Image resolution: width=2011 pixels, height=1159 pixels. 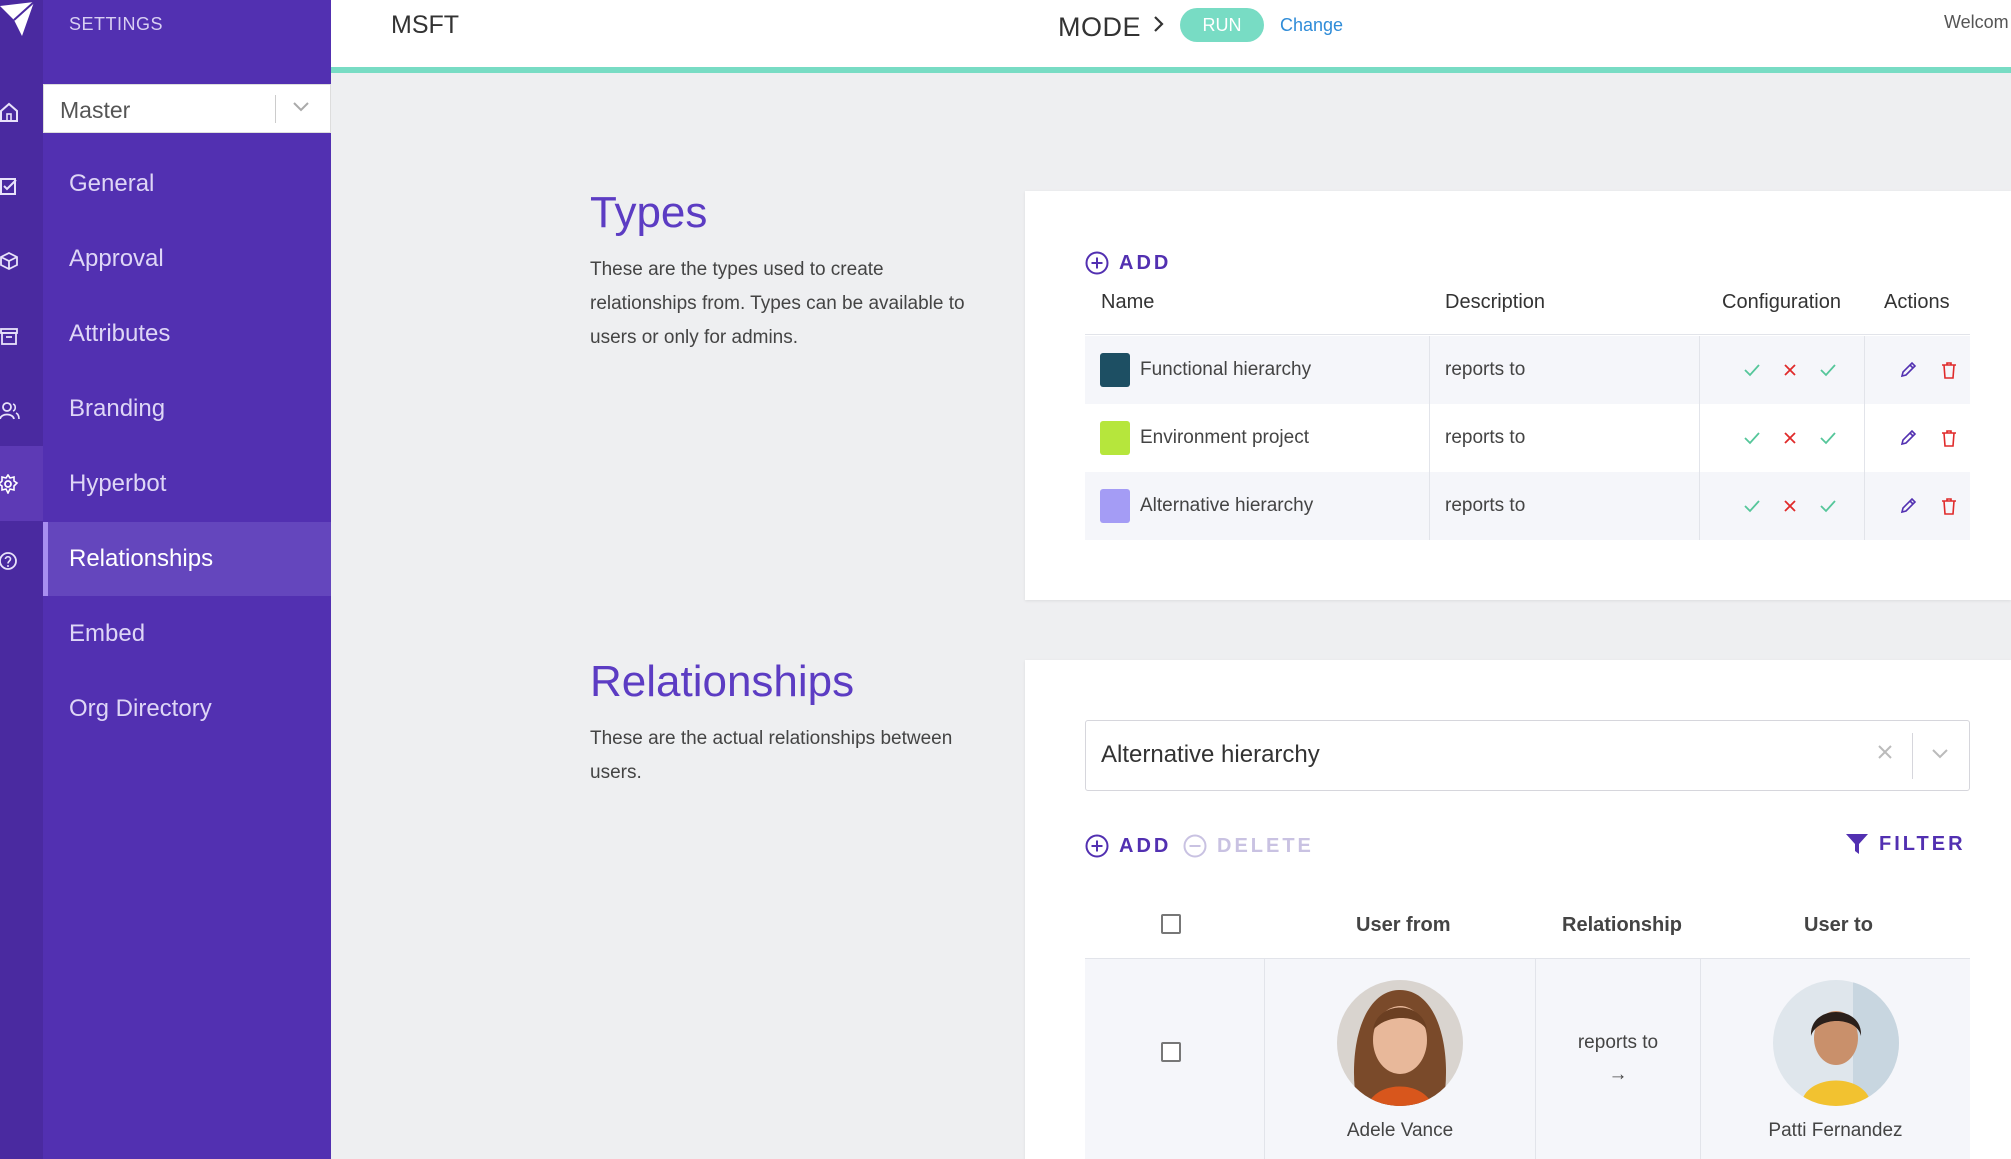 What do you see at coordinates (1128, 302) in the screenshot?
I see `column-header-name: Name` at bounding box center [1128, 302].